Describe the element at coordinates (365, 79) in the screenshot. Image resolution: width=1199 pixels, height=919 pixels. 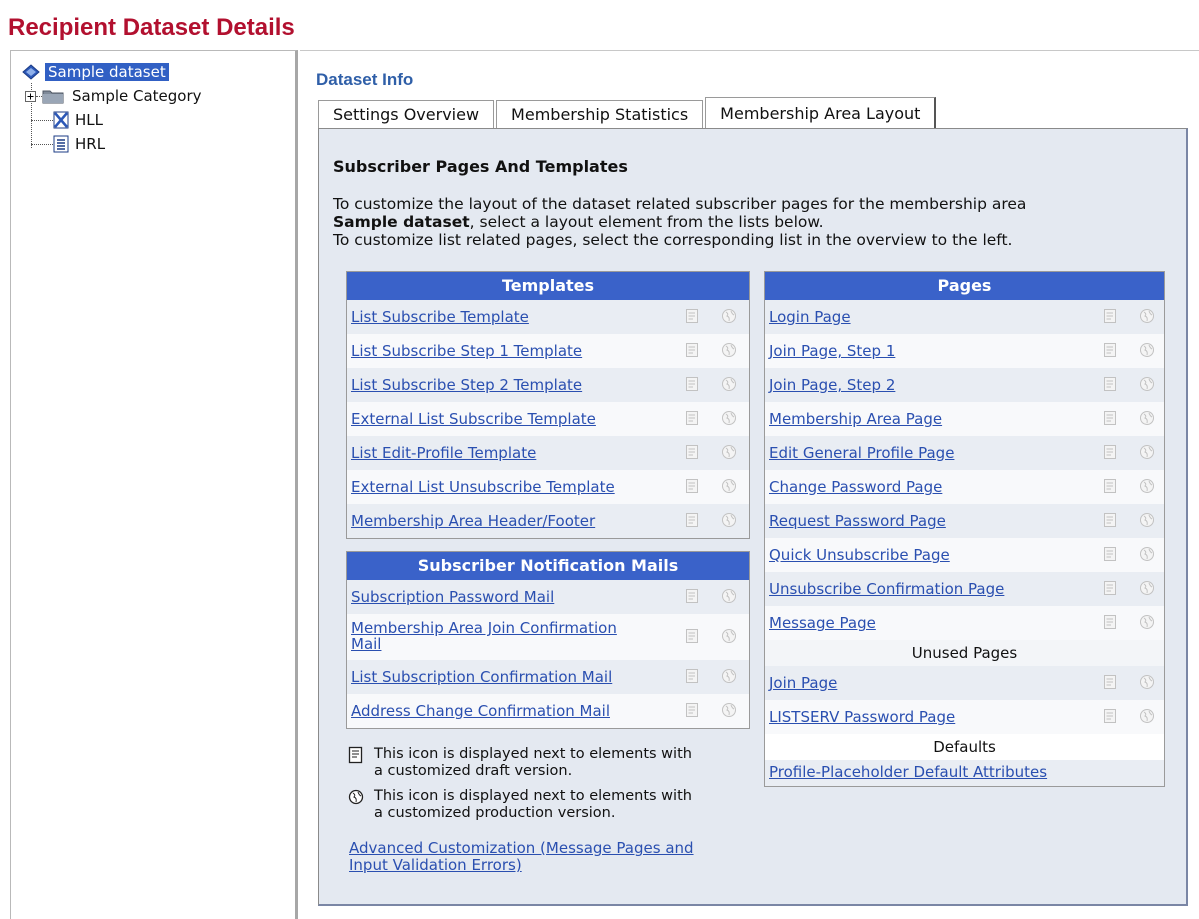
I see `section-title: Dataset Info` at that location.